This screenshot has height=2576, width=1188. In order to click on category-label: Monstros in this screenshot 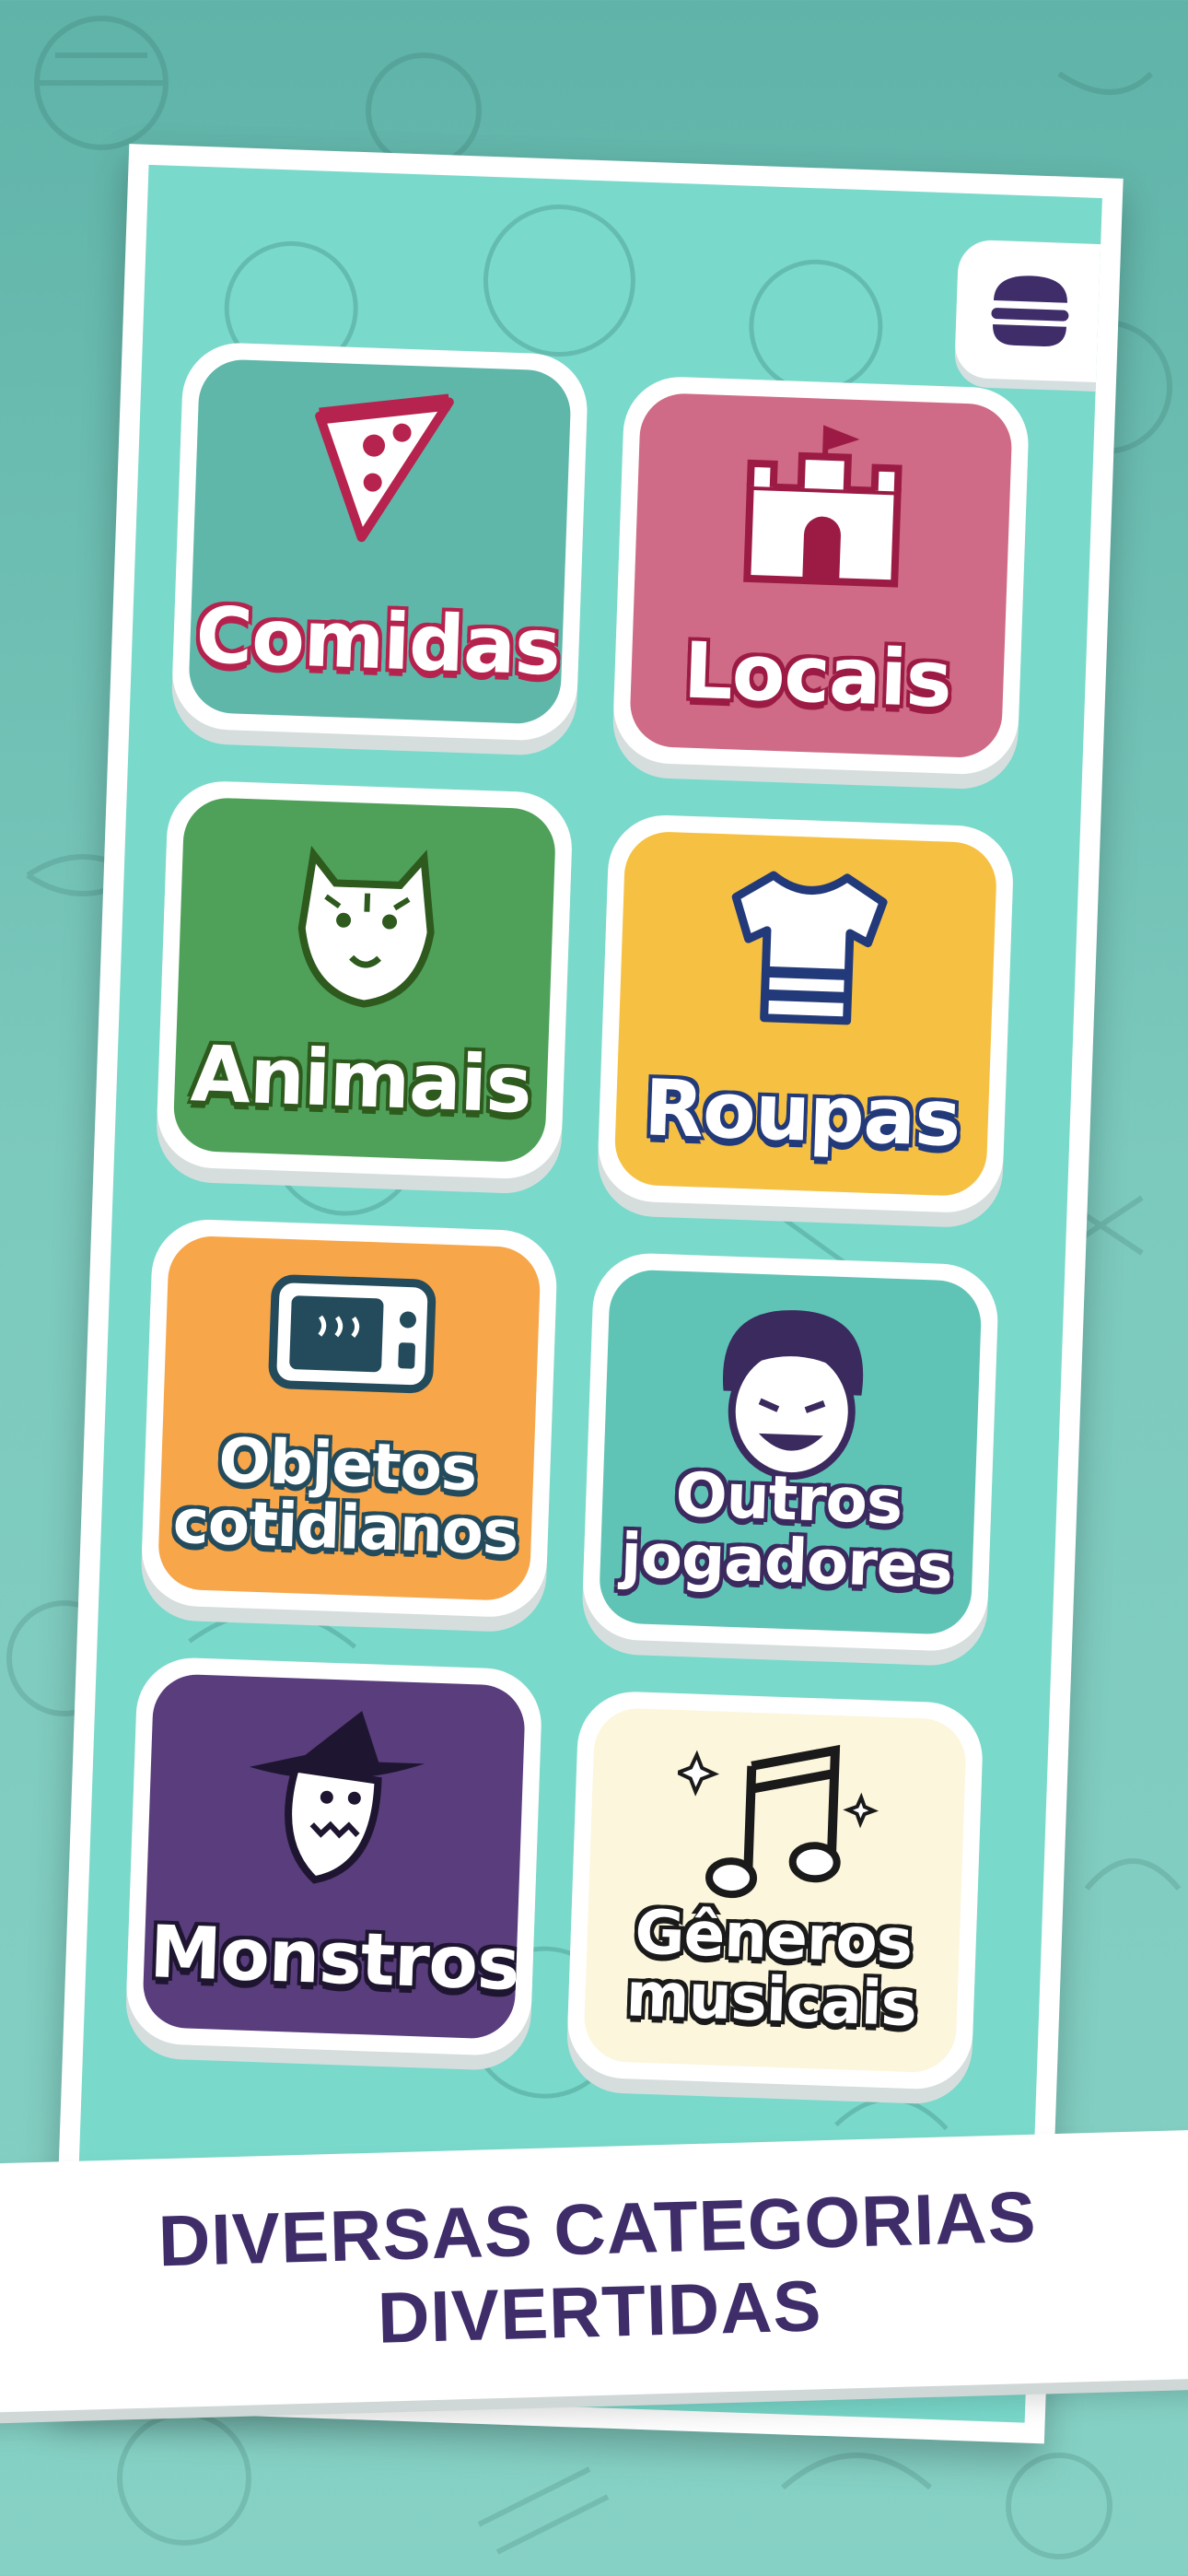, I will do `click(335, 1959)`.